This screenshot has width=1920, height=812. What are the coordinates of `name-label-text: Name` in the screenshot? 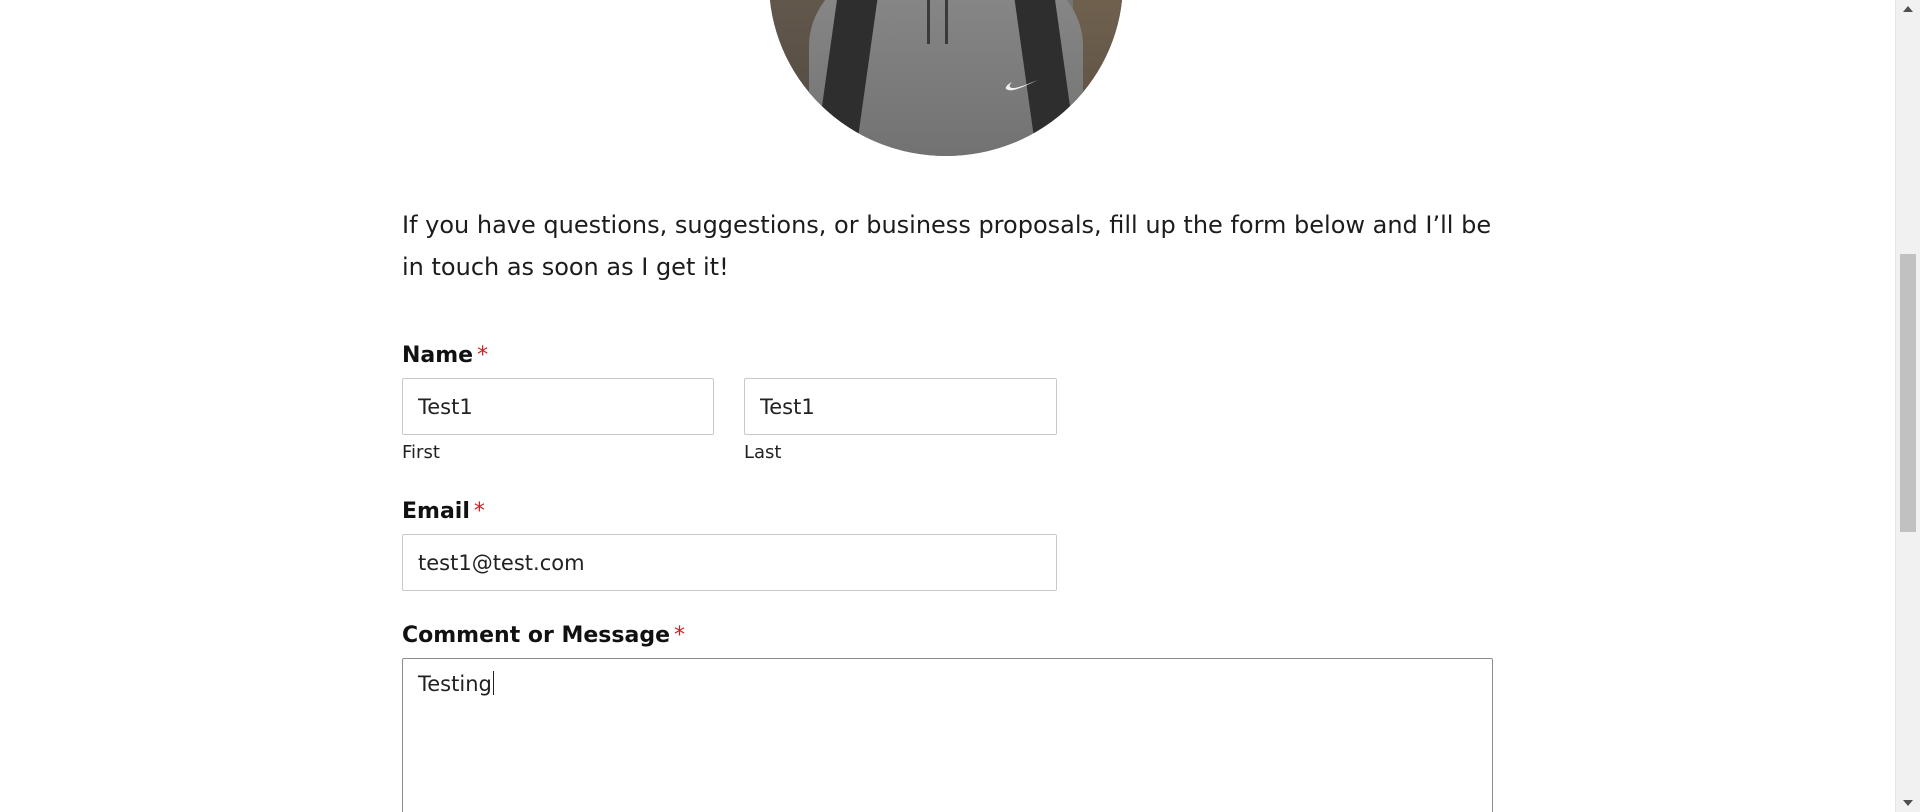 It's located at (438, 355).